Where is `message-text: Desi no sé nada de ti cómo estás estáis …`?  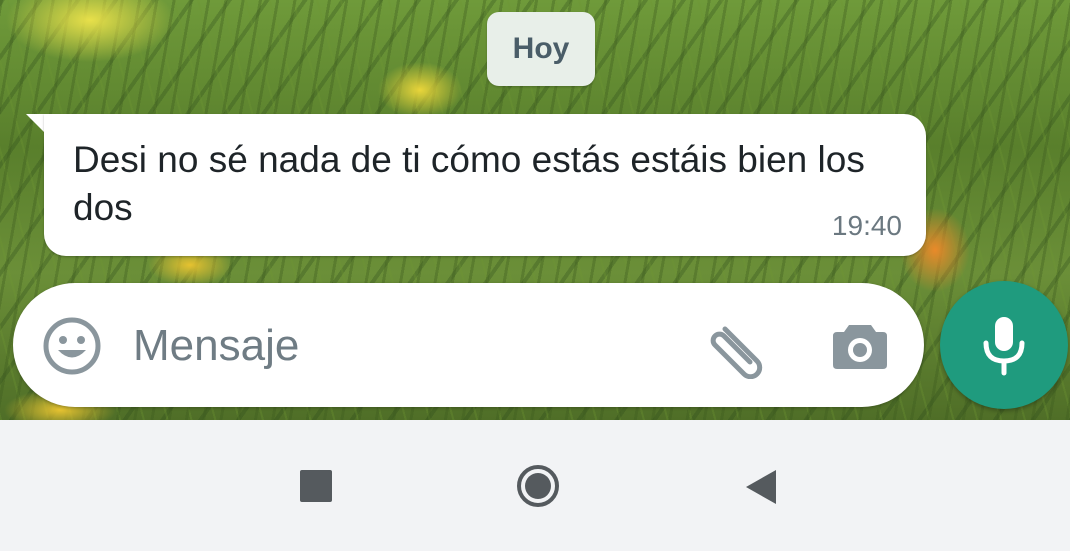
message-text: Desi no sé nada de ti cómo estás estáis … is located at coordinates (469, 183).